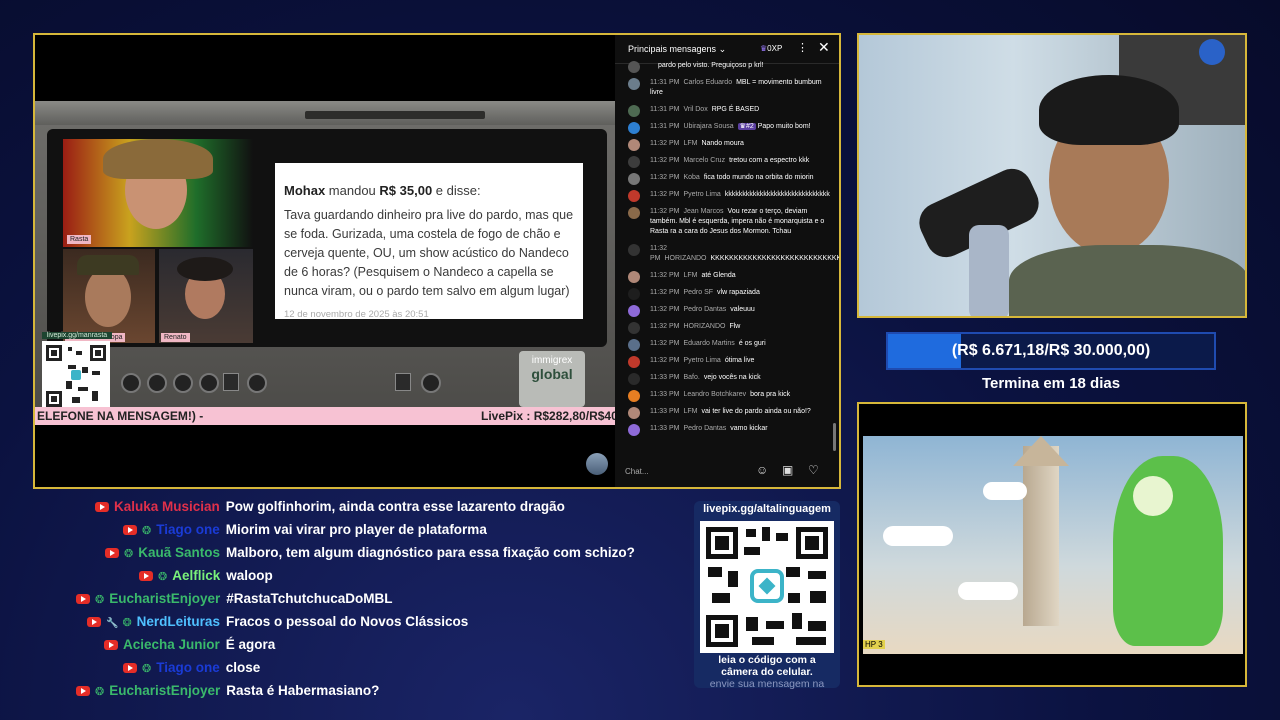 This screenshot has height=720, width=1280. Describe the element at coordinates (406, 190) in the screenshot. I see `donation-amount: R$ 35,00` at that location.